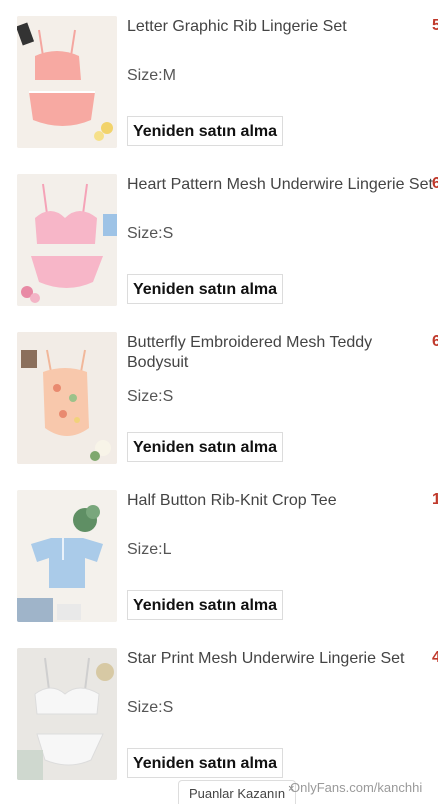  What do you see at coordinates (237, 792) in the screenshot?
I see `earn-points-tab: Puanlar Kazanın` at bounding box center [237, 792].